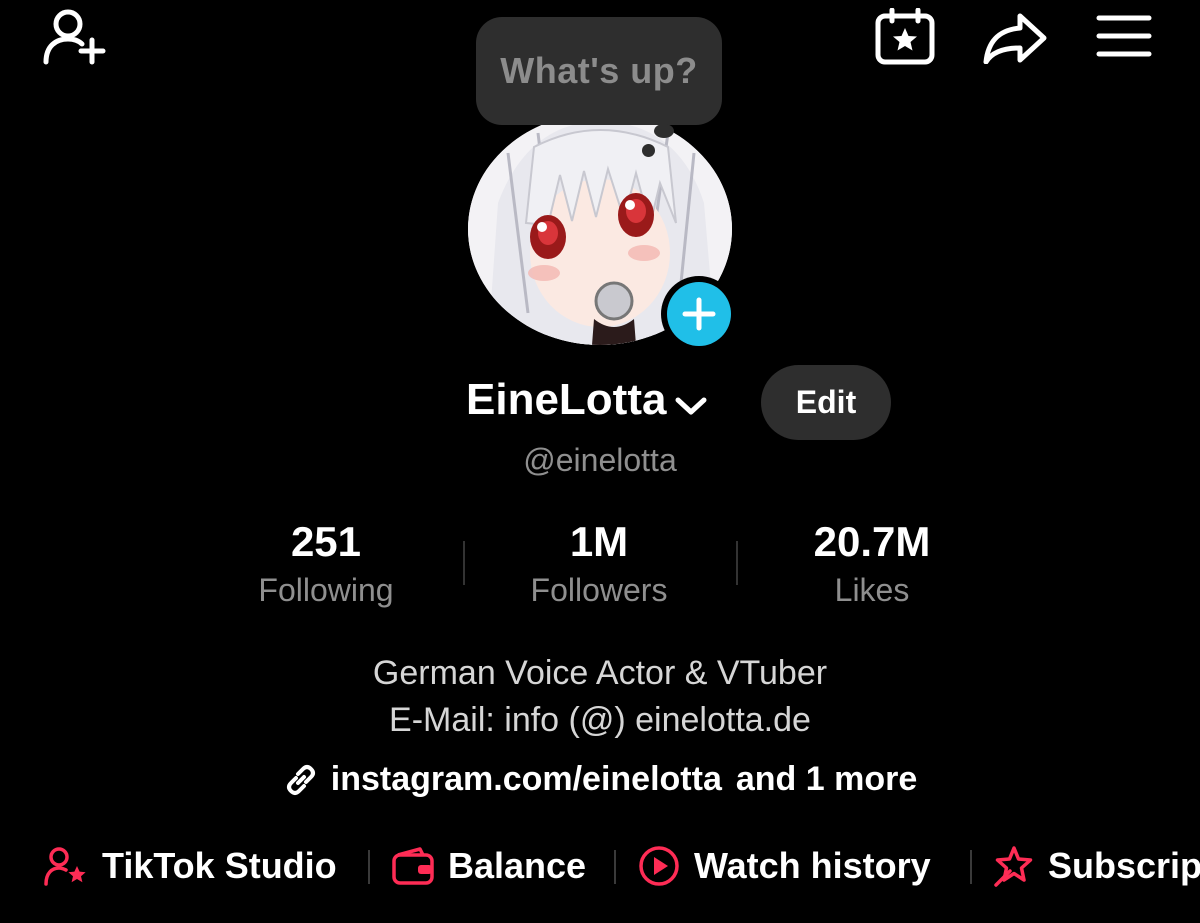  What do you see at coordinates (326, 541) in the screenshot?
I see `stat-following-value: 251` at bounding box center [326, 541].